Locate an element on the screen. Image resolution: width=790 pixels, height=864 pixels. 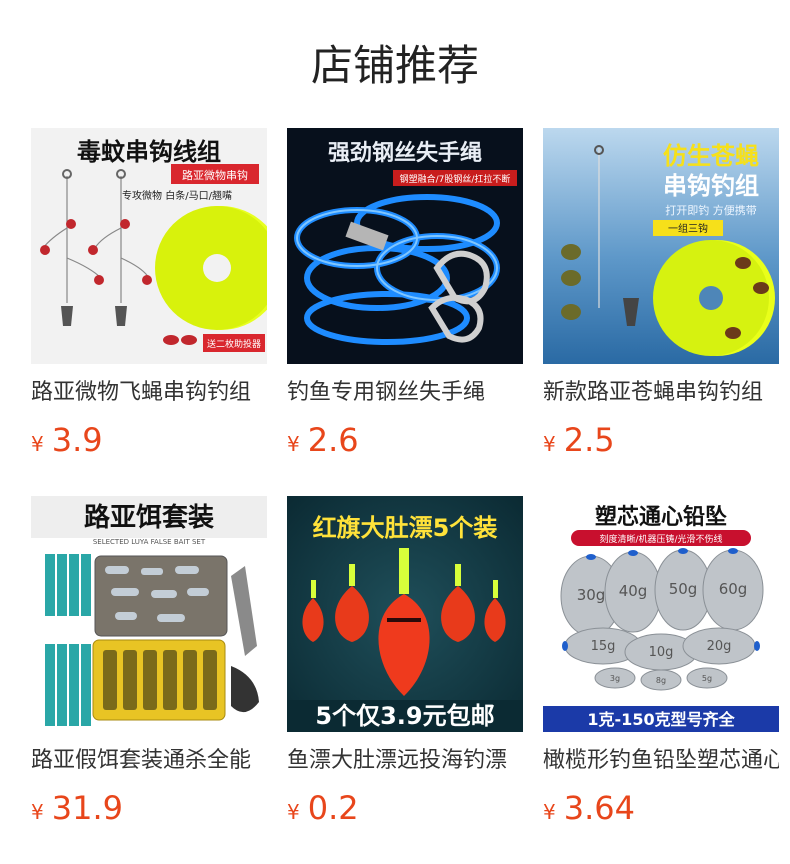
svg-text: 仿生苍蝇 is located at coordinates (711, 156).